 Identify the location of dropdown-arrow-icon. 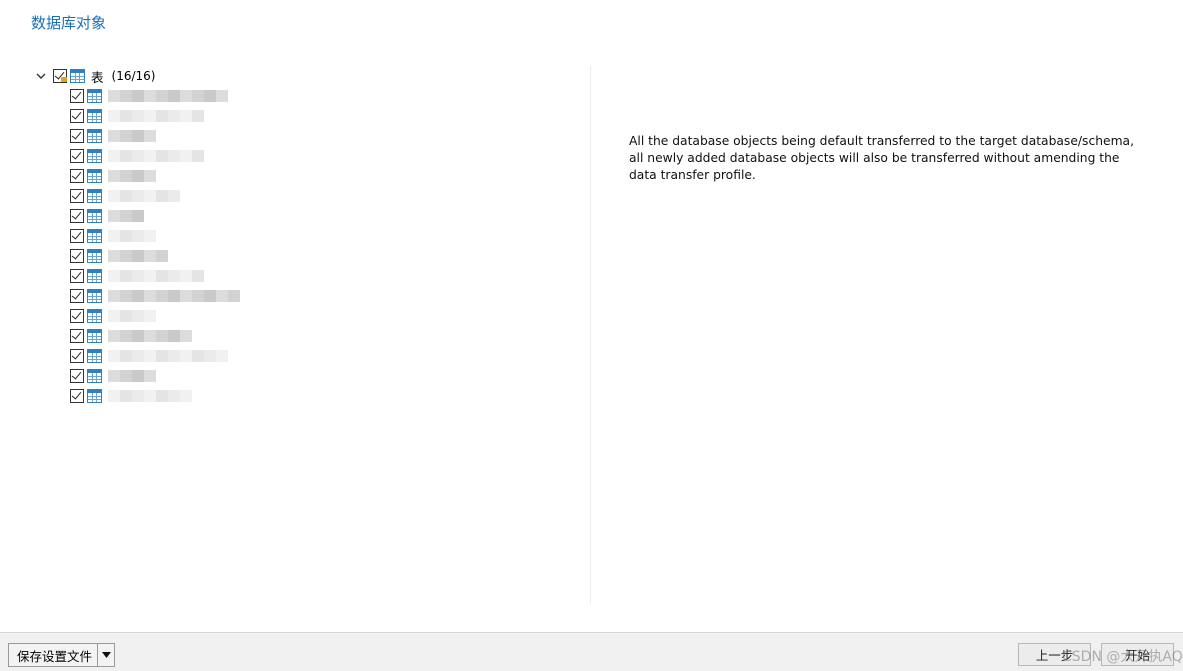
(105, 655).